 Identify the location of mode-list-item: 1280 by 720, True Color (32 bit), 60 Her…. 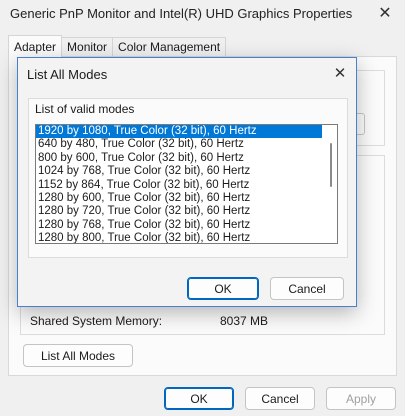
(179, 211).